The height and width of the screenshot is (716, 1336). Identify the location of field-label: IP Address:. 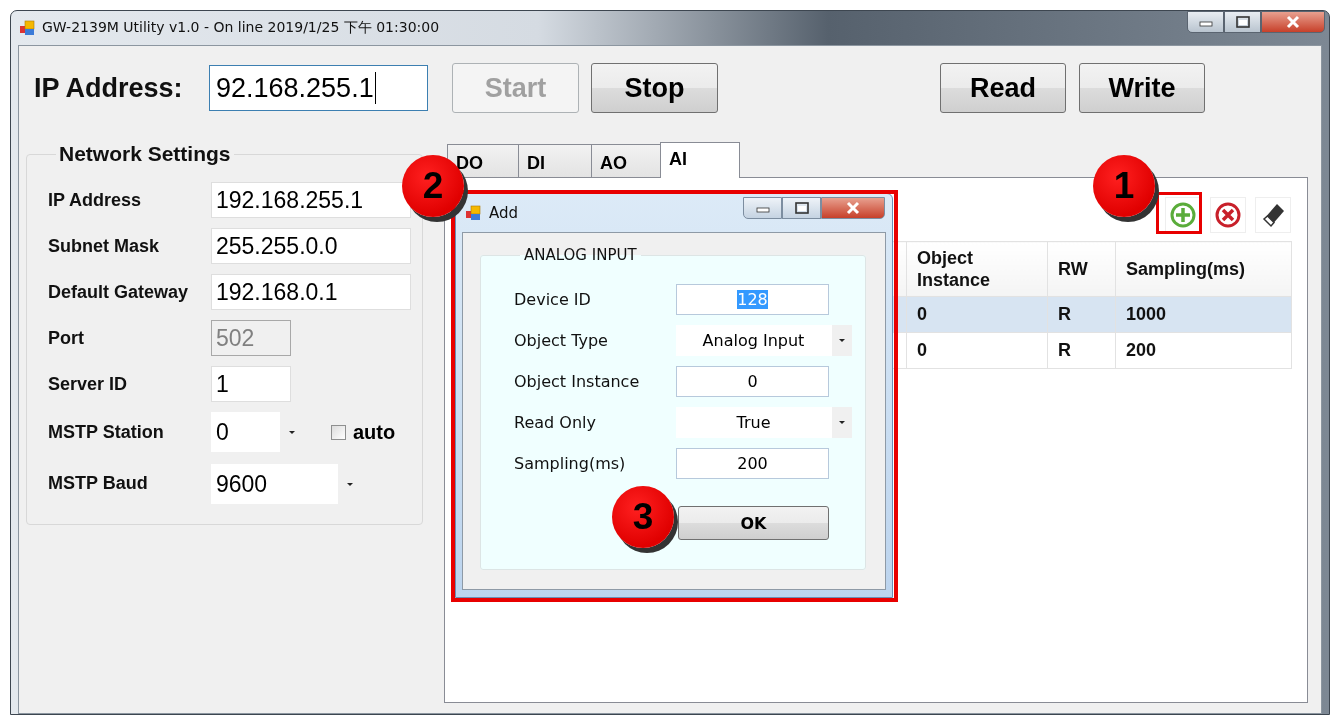
(109, 88).